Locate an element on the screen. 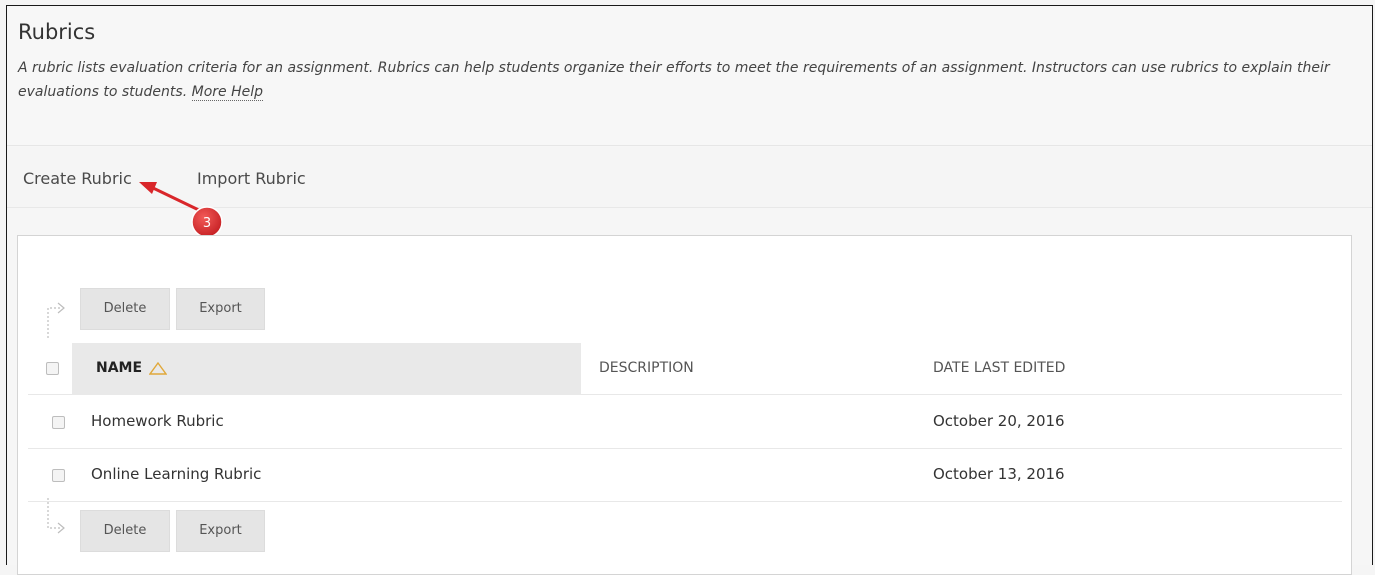 This screenshot has height=575, width=1375. delete-button-bottom: Delete is located at coordinates (125, 531).